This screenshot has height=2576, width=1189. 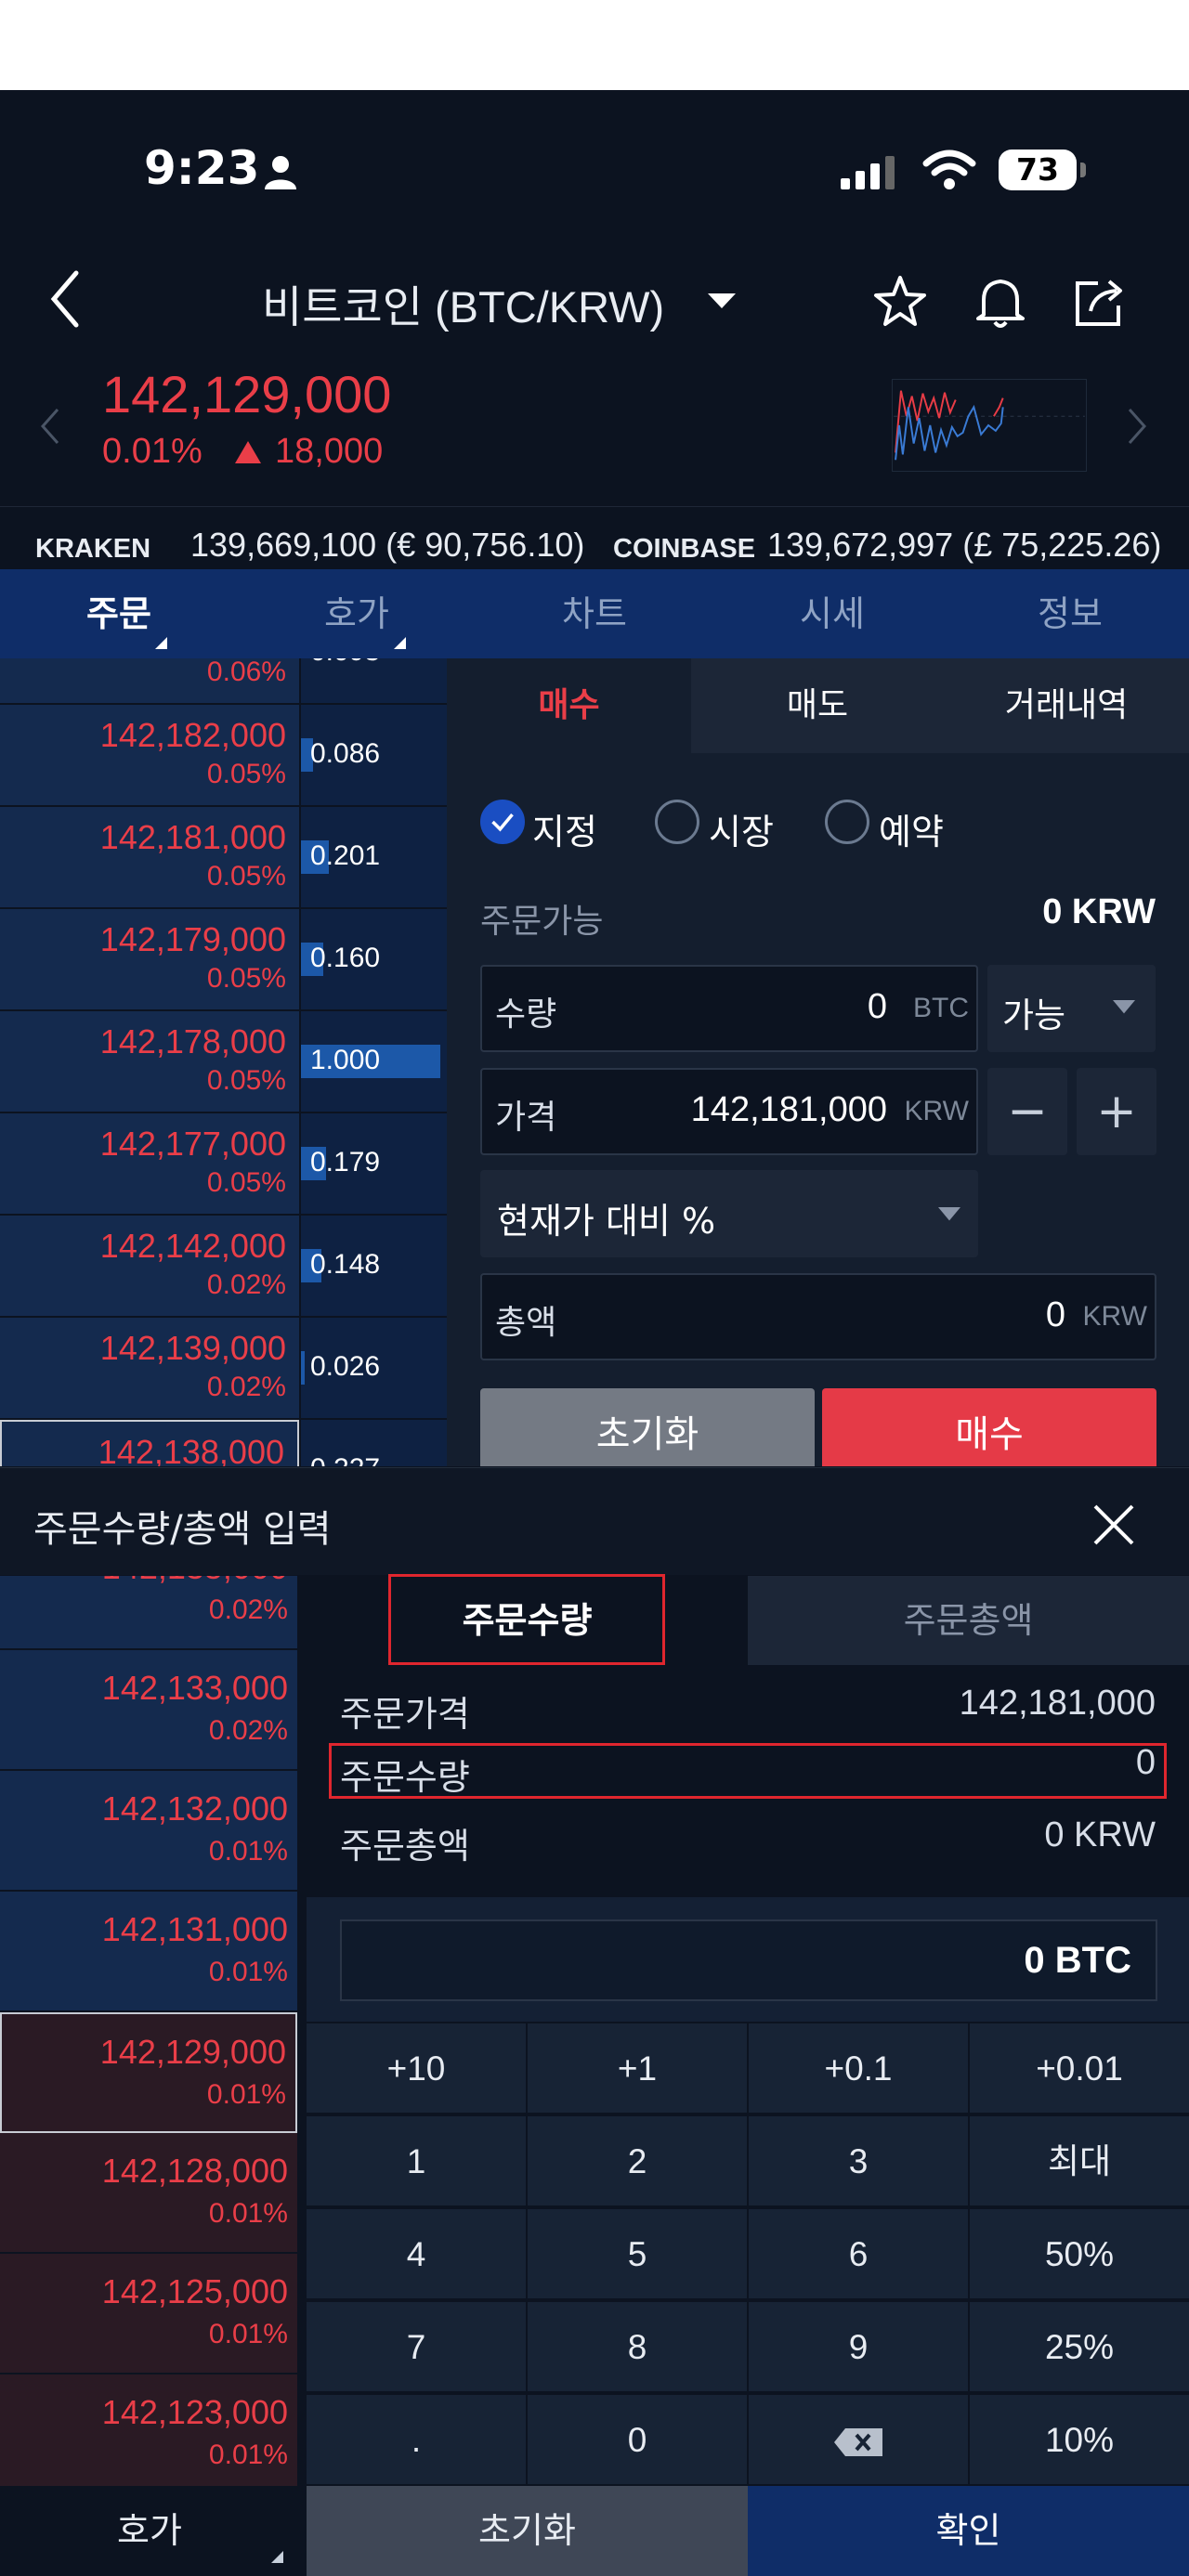 What do you see at coordinates (729, 1112) in the screenshot?
I see `price-field: 가격 142,181,000 KRW` at bounding box center [729, 1112].